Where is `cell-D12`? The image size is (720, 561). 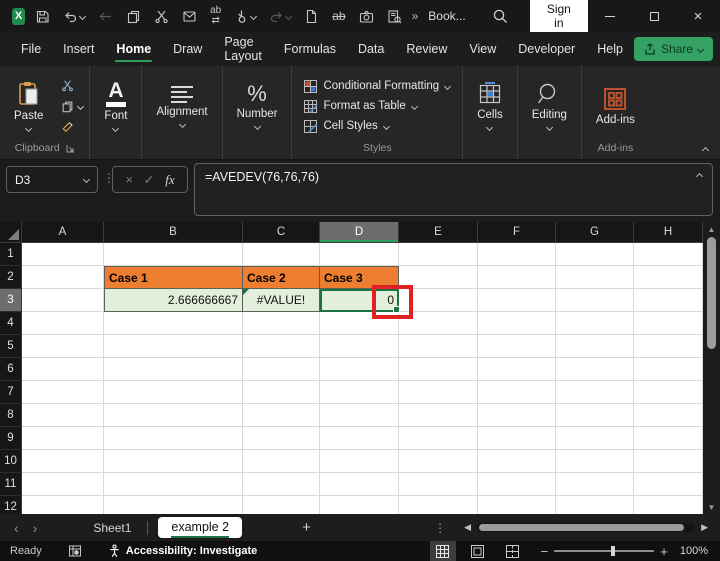 cell-D12 is located at coordinates (359, 505).